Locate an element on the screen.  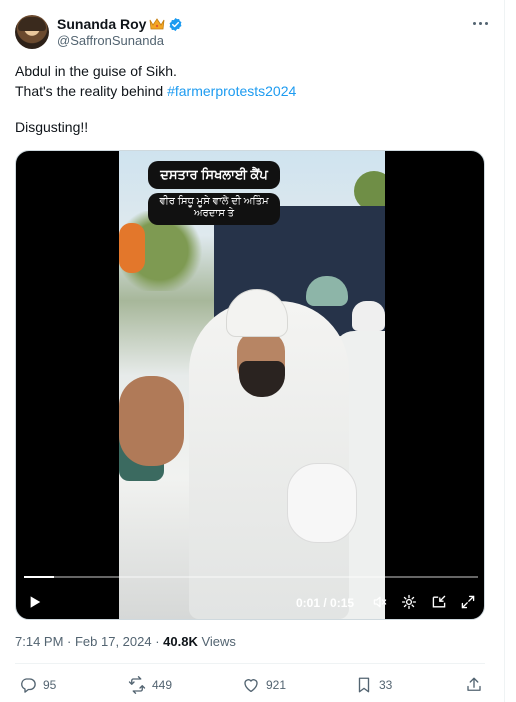
white-cloth is located at coordinates (322, 503).